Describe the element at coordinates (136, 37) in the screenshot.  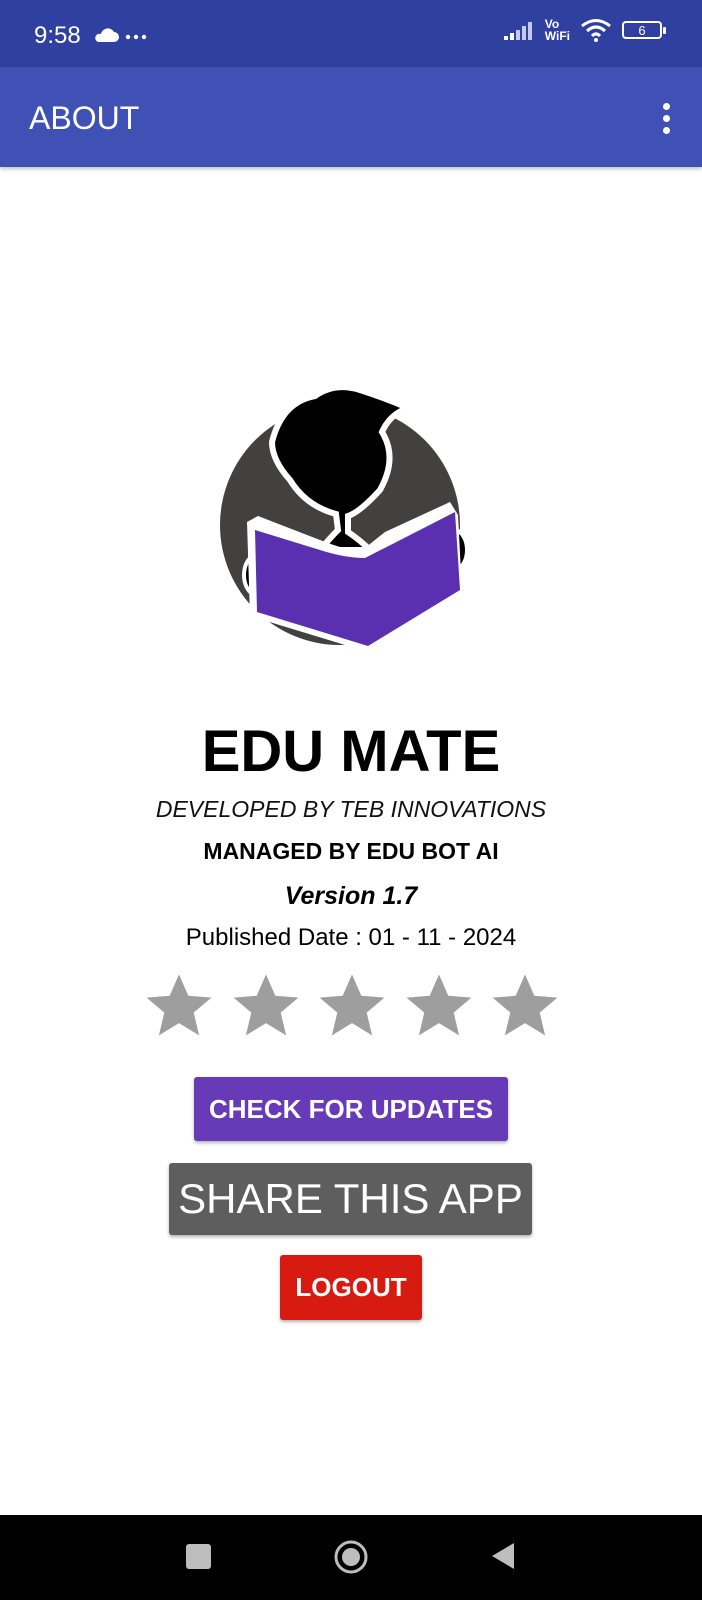
I see `more-dots-icon` at that location.